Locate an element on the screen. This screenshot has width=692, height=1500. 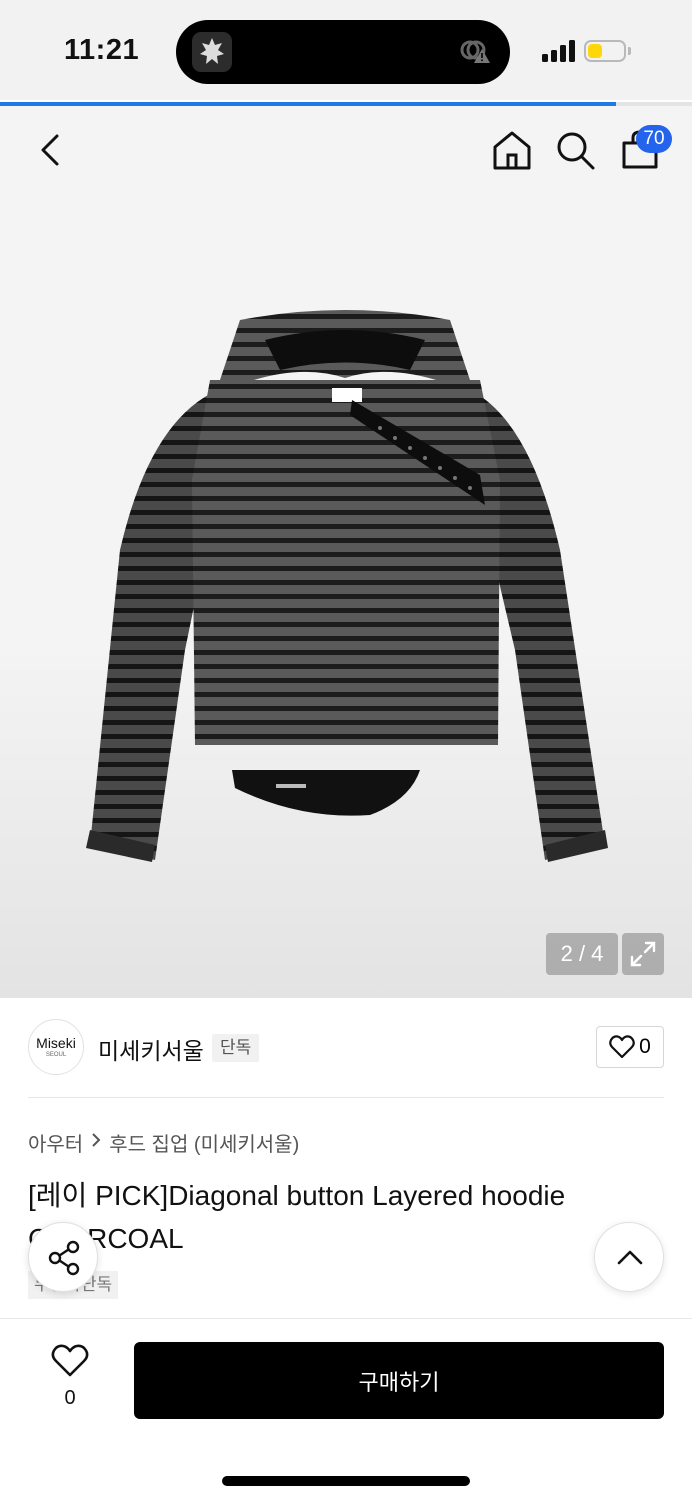
dynamic-island is located at coordinates (343, 52).